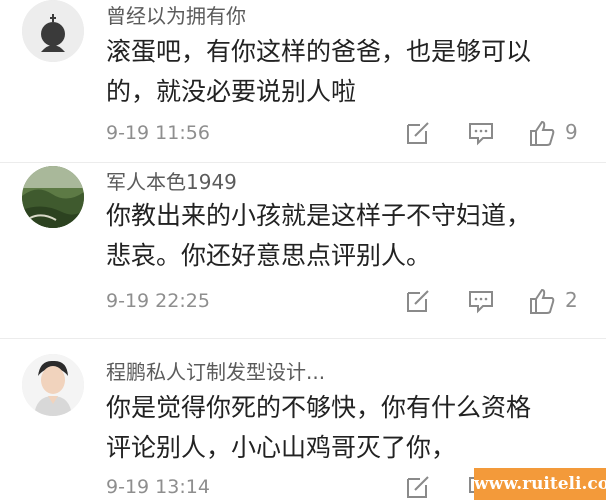 This screenshot has height=502, width=606. I want to click on comment-text: 你教出来的小孩就是这样子不守妇道， 悲哀。你还好意思点评别人。, so click(341, 236).